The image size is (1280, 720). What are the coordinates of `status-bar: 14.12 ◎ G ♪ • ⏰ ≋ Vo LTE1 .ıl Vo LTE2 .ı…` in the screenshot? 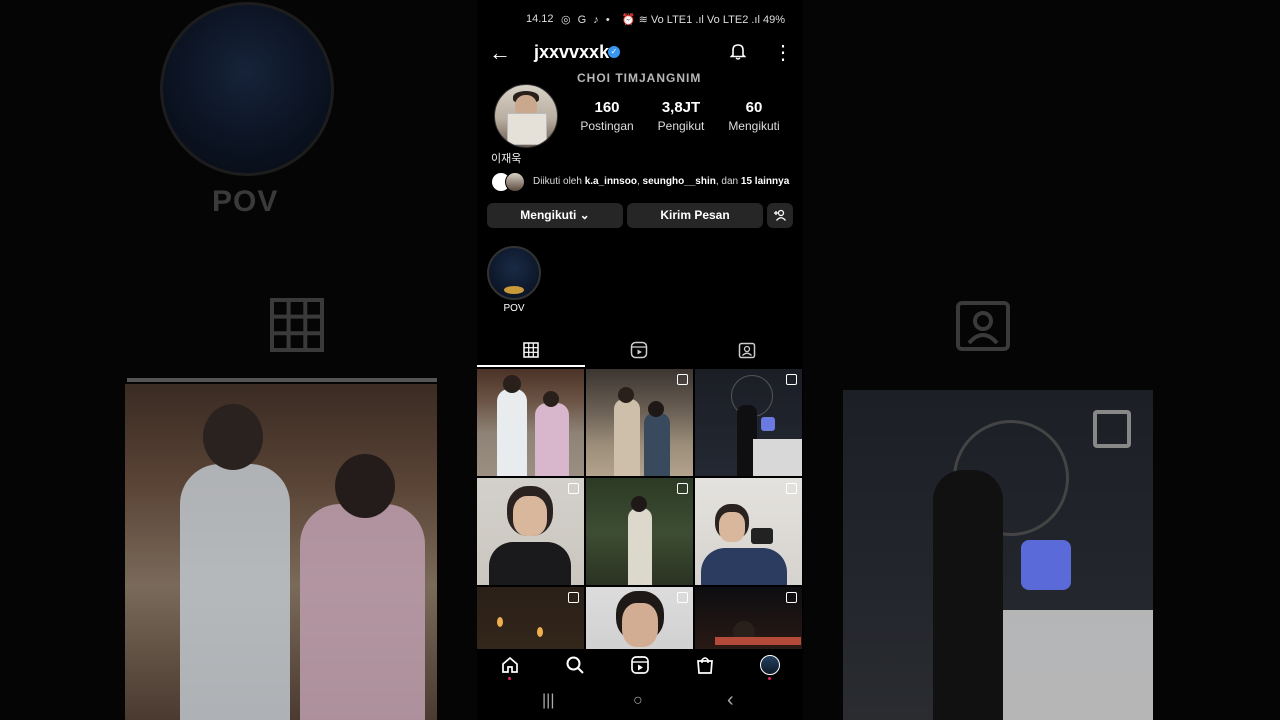 It's located at (640, 20).